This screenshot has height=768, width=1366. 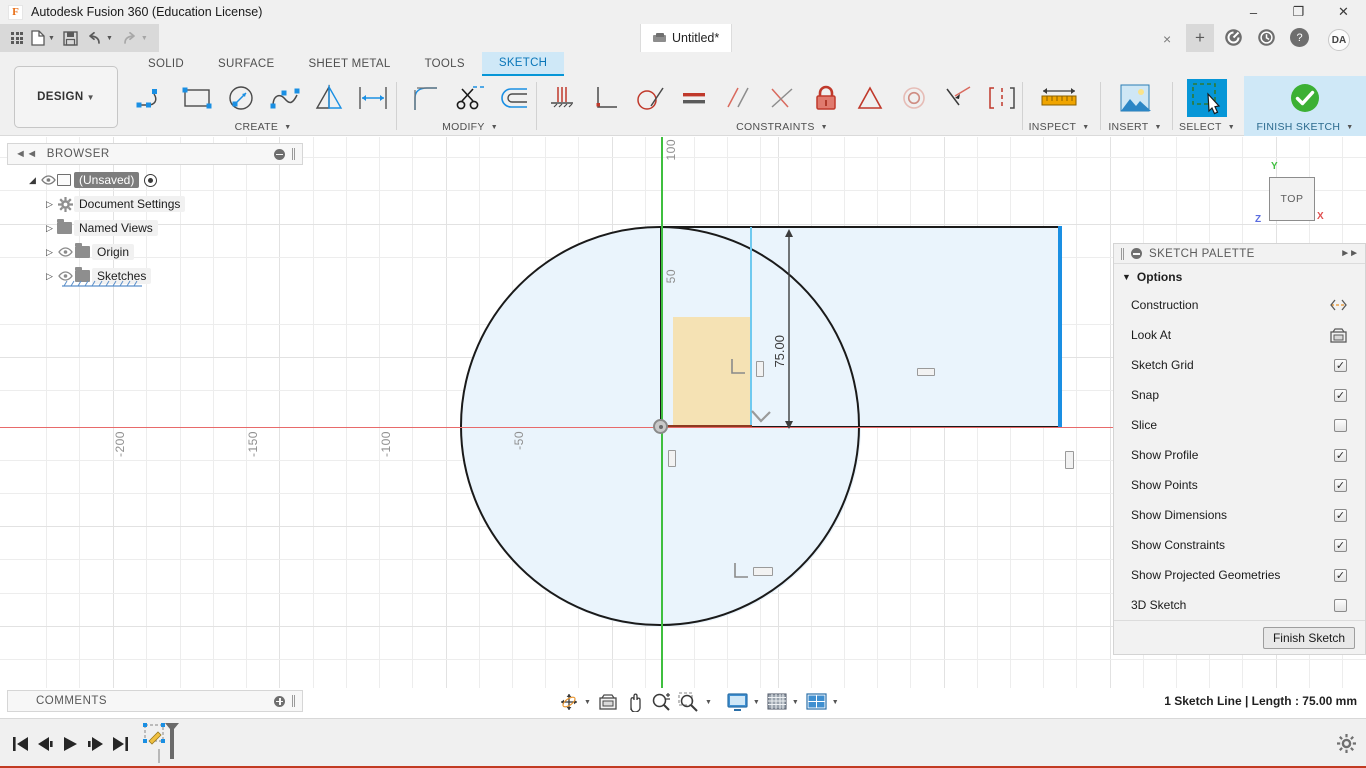 What do you see at coordinates (1239, 455) in the screenshot?
I see `palette-row-show-profile: Show Profile ✓` at bounding box center [1239, 455].